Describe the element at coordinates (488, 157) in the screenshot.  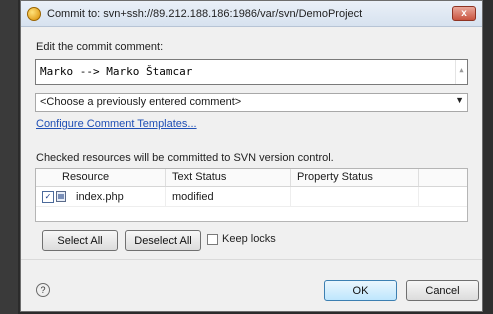
I see `background-right-strip` at that location.